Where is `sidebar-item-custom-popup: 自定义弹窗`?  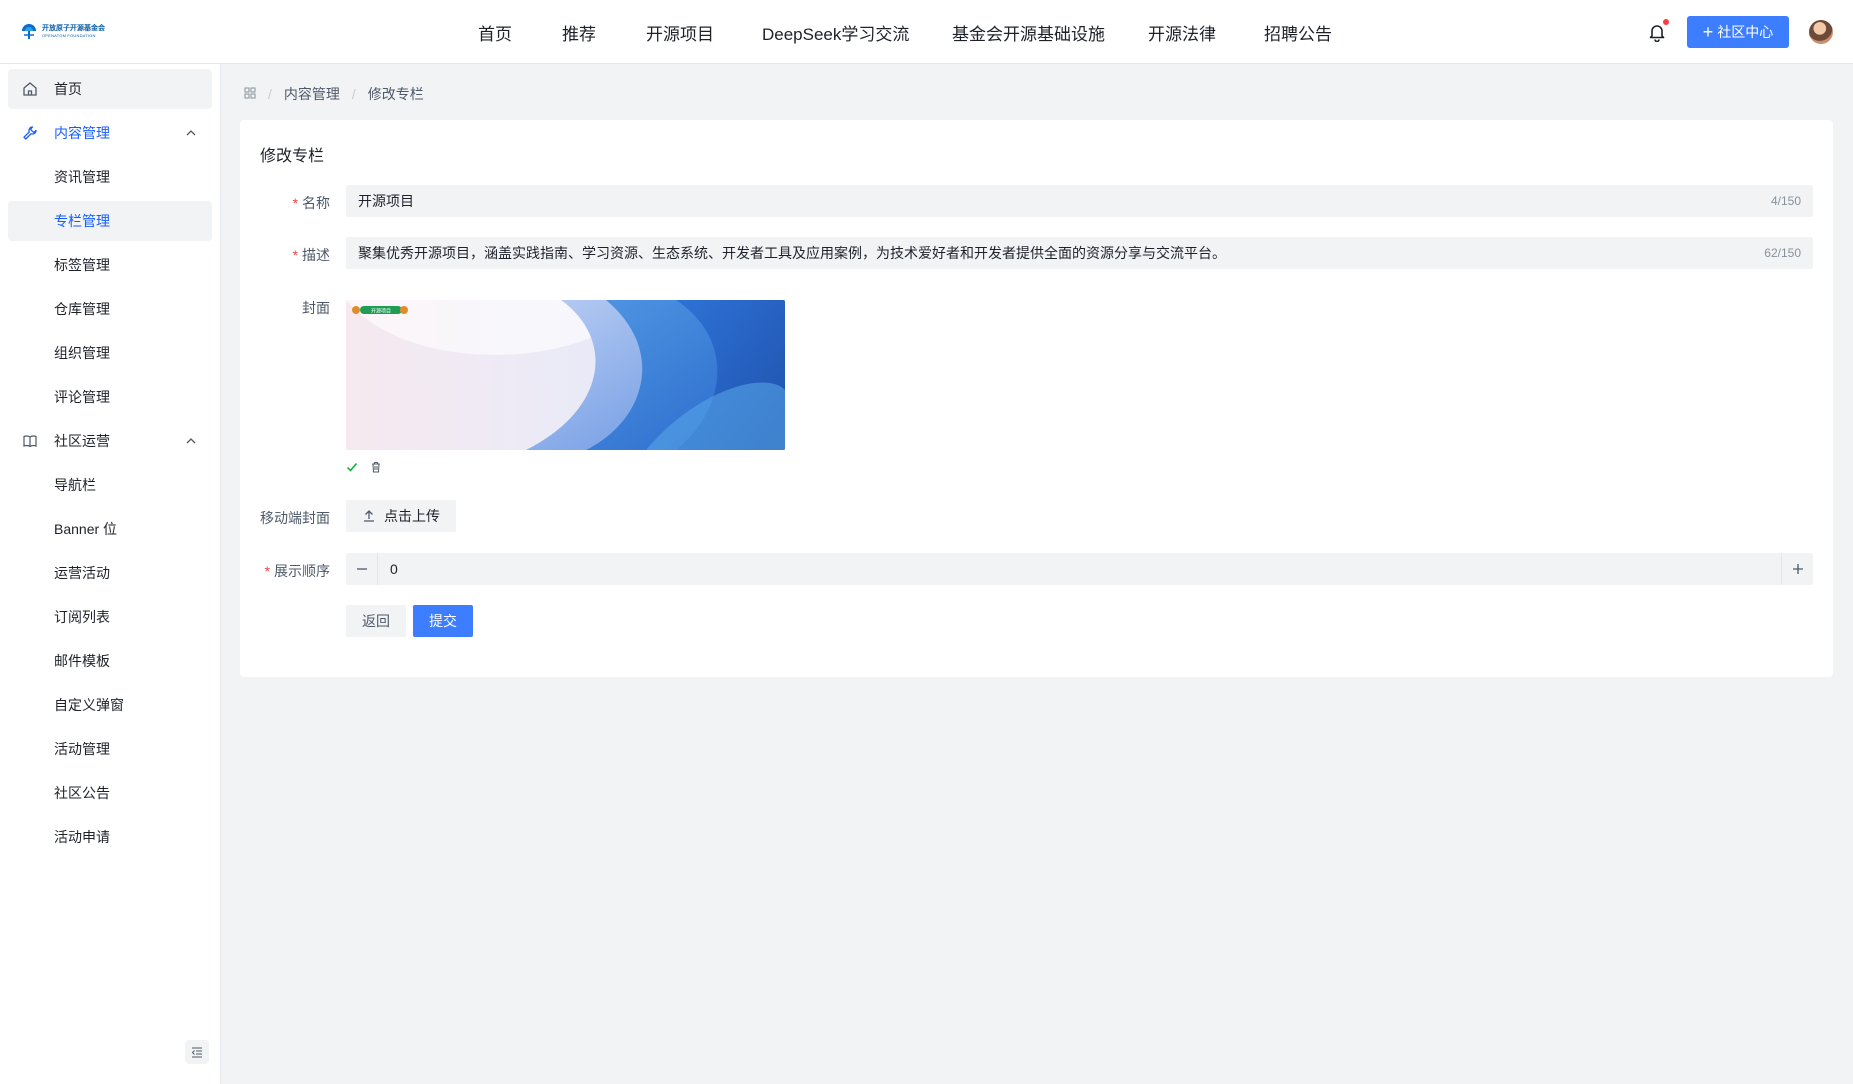 sidebar-item-custom-popup: 自定义弹窗 is located at coordinates (110, 705).